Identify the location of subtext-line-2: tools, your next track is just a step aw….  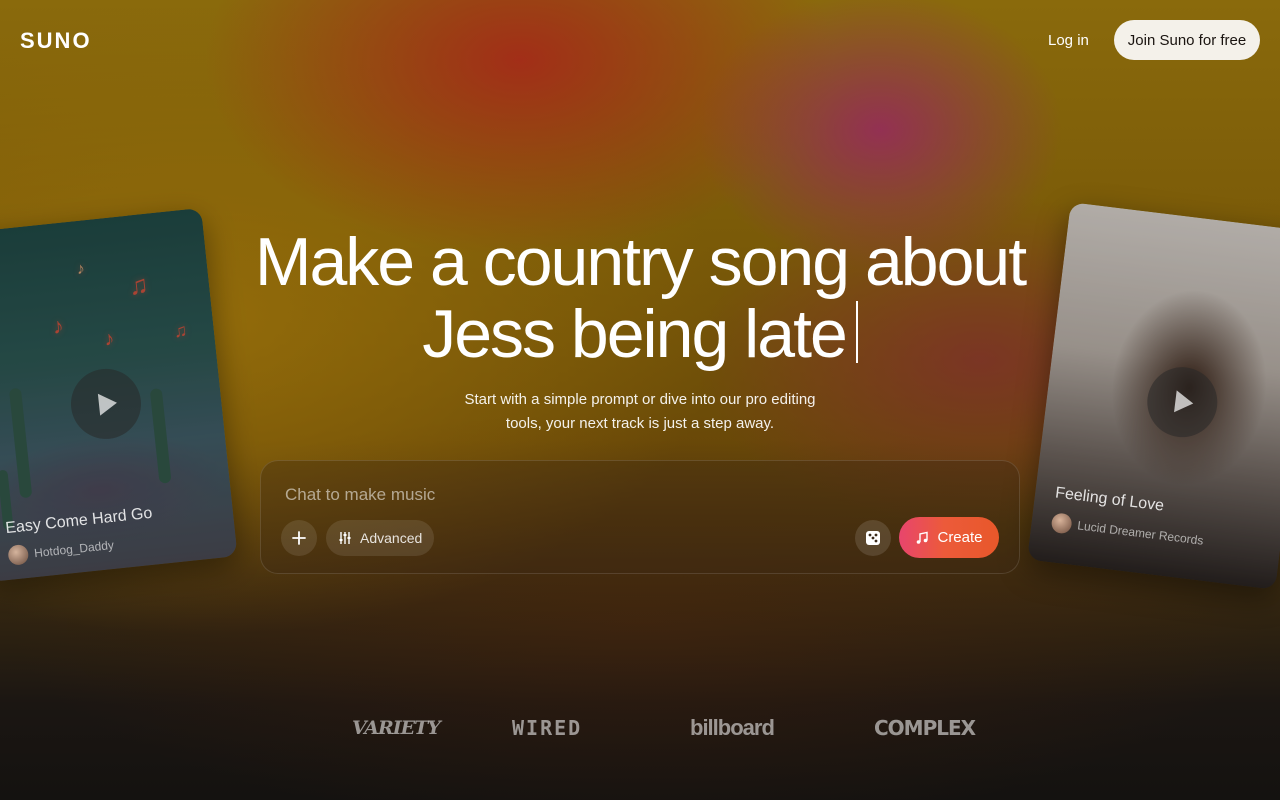
(640, 423).